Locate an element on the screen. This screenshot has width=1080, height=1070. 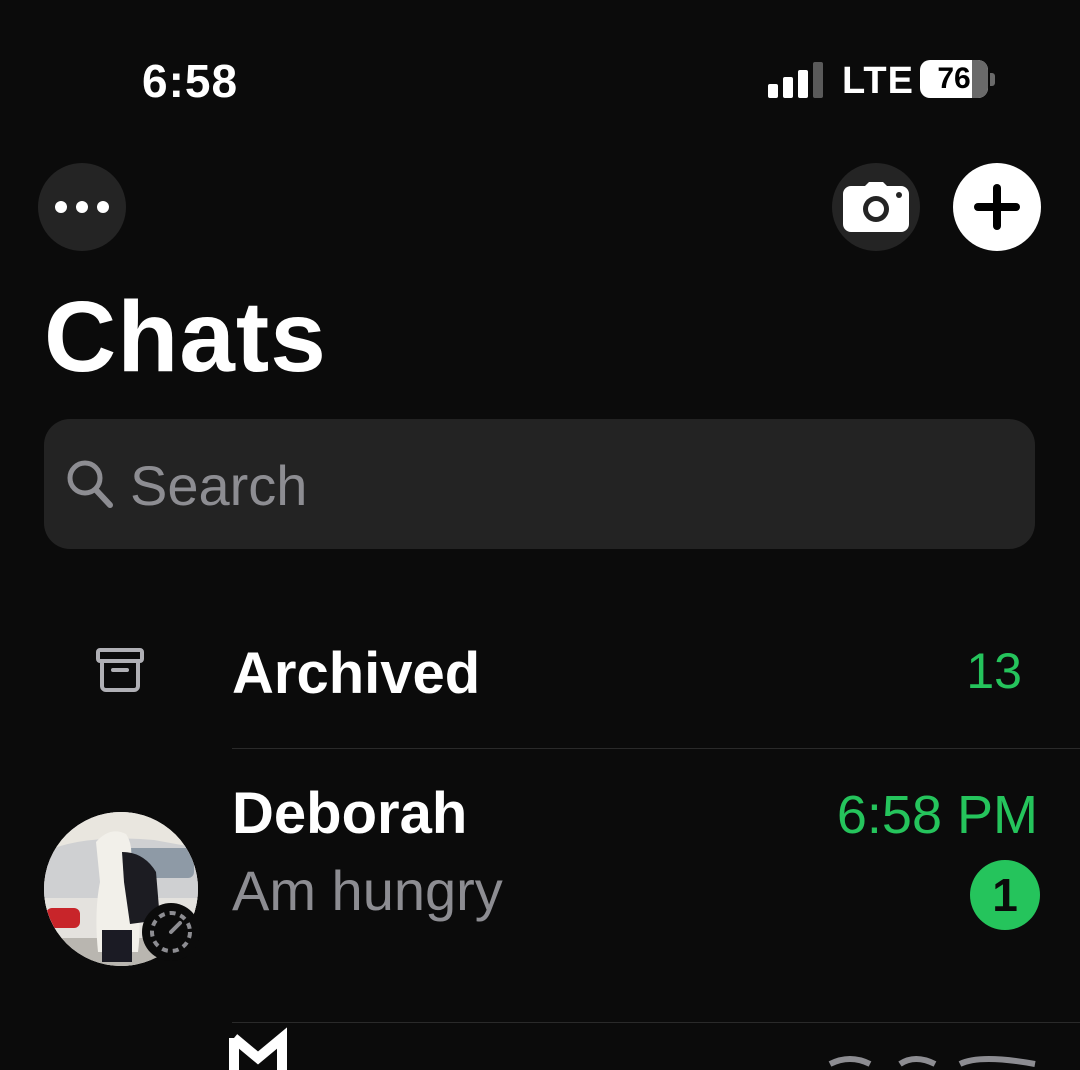
camera-button is located at coordinates (876, 207).